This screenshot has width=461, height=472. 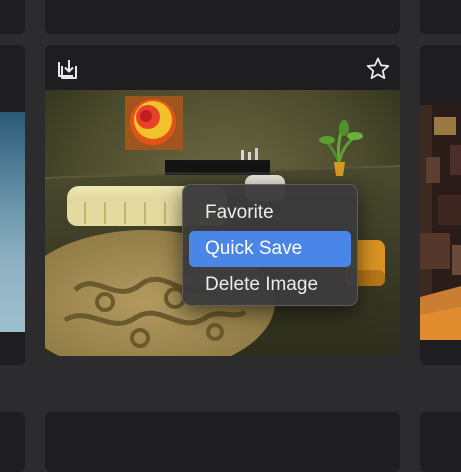 I want to click on menu-item-quick-save: Quick Save, so click(x=270, y=249).